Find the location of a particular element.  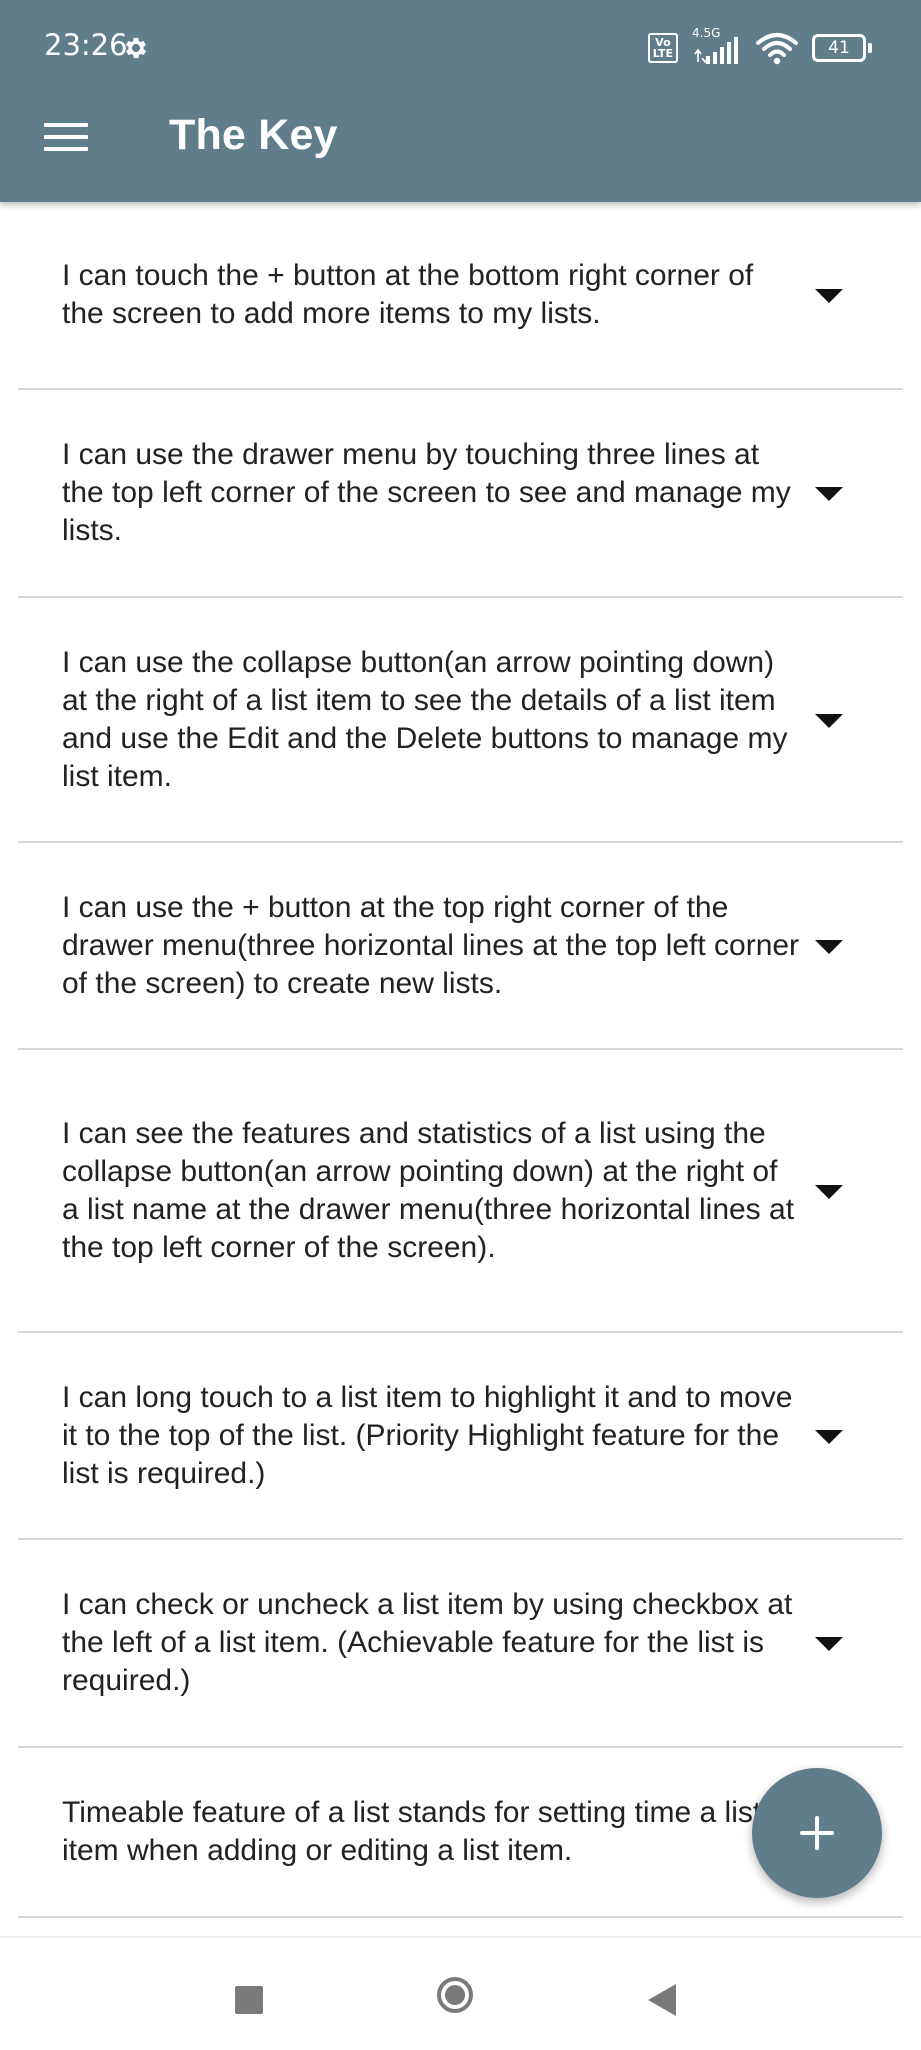

add-item-fab-plus-icon is located at coordinates (817, 1833).